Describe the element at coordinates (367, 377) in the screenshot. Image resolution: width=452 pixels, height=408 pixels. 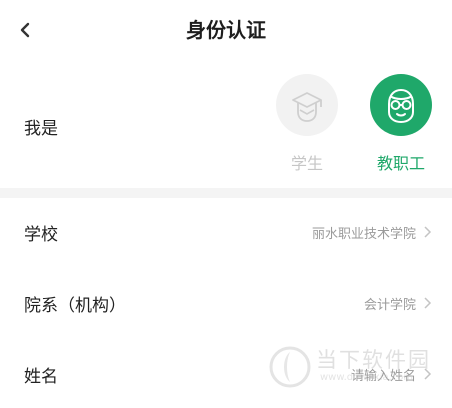
I see `watermark-url: www.downxia.com` at that location.